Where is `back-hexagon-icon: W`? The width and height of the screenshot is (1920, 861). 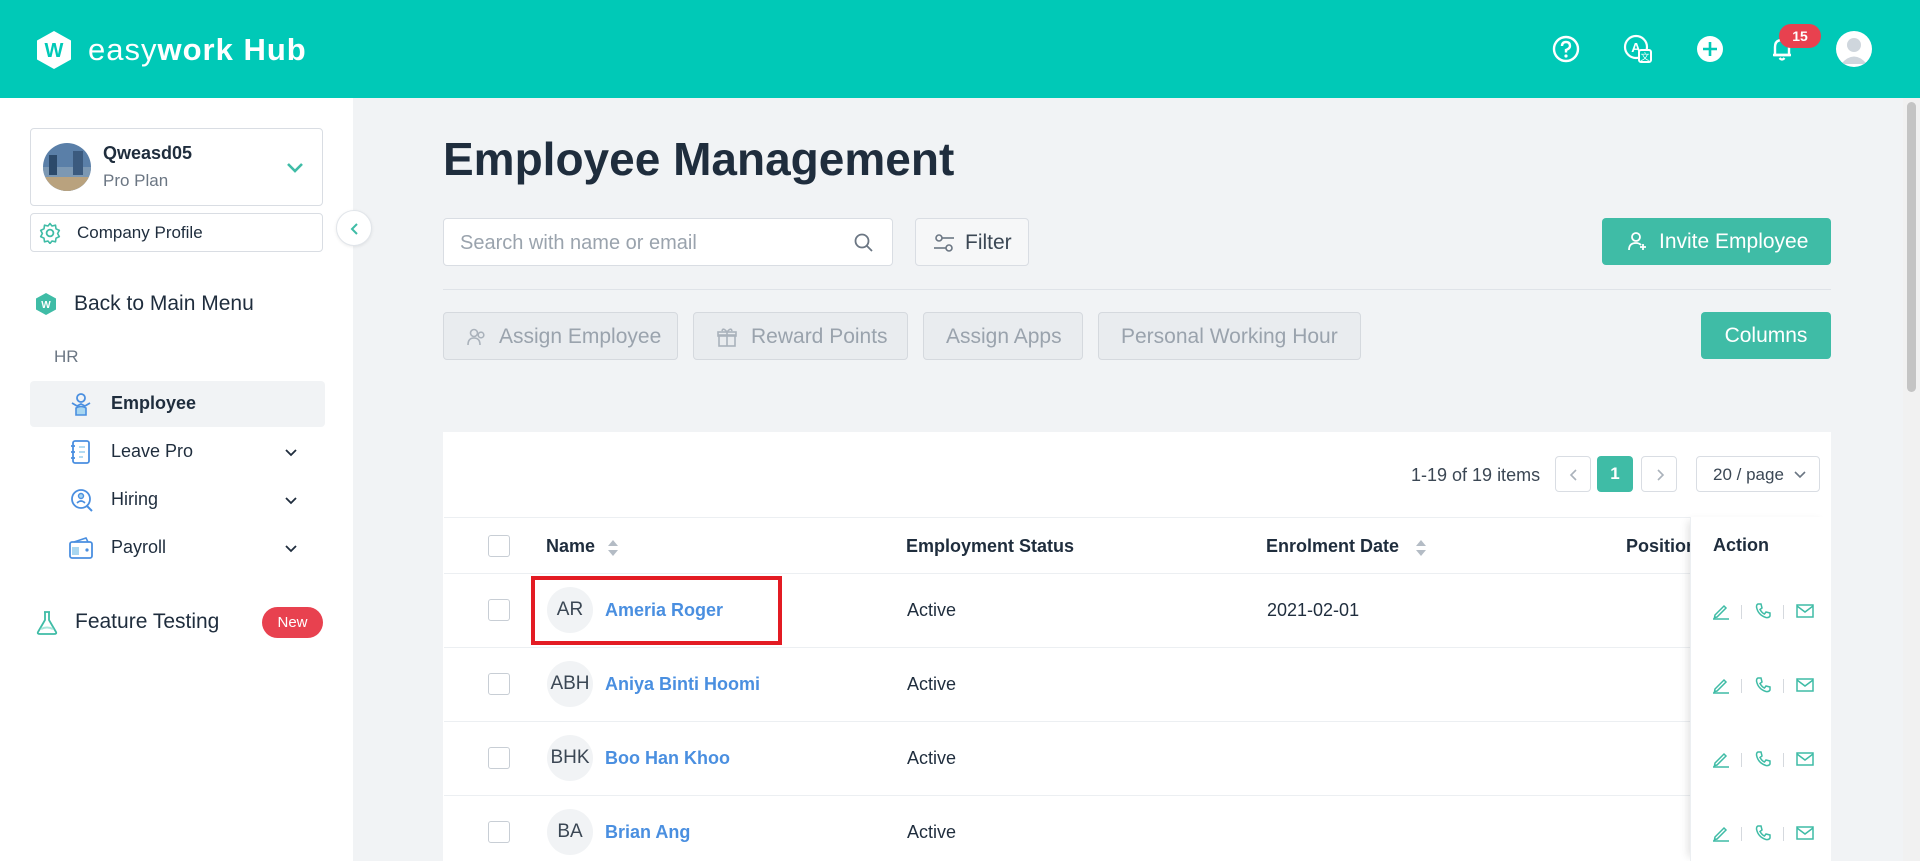
back-hexagon-icon: W is located at coordinates (46, 304).